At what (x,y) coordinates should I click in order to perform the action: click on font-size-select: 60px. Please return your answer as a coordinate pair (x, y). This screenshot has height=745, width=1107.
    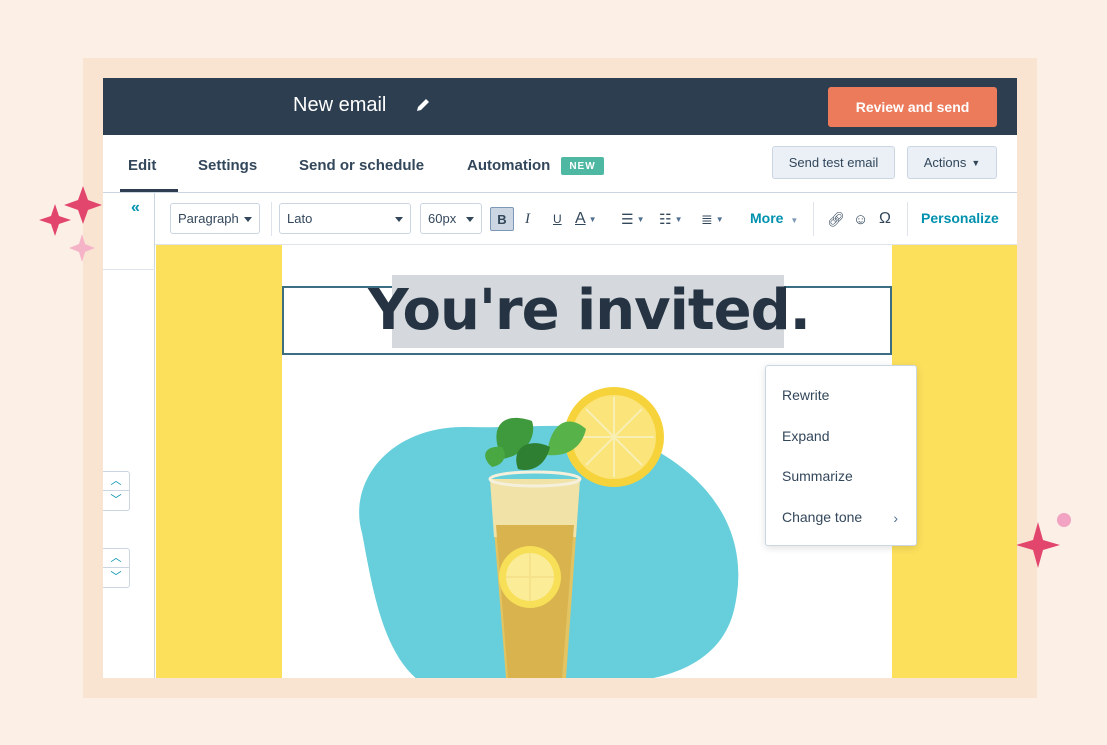
    Looking at the image, I should click on (451, 218).